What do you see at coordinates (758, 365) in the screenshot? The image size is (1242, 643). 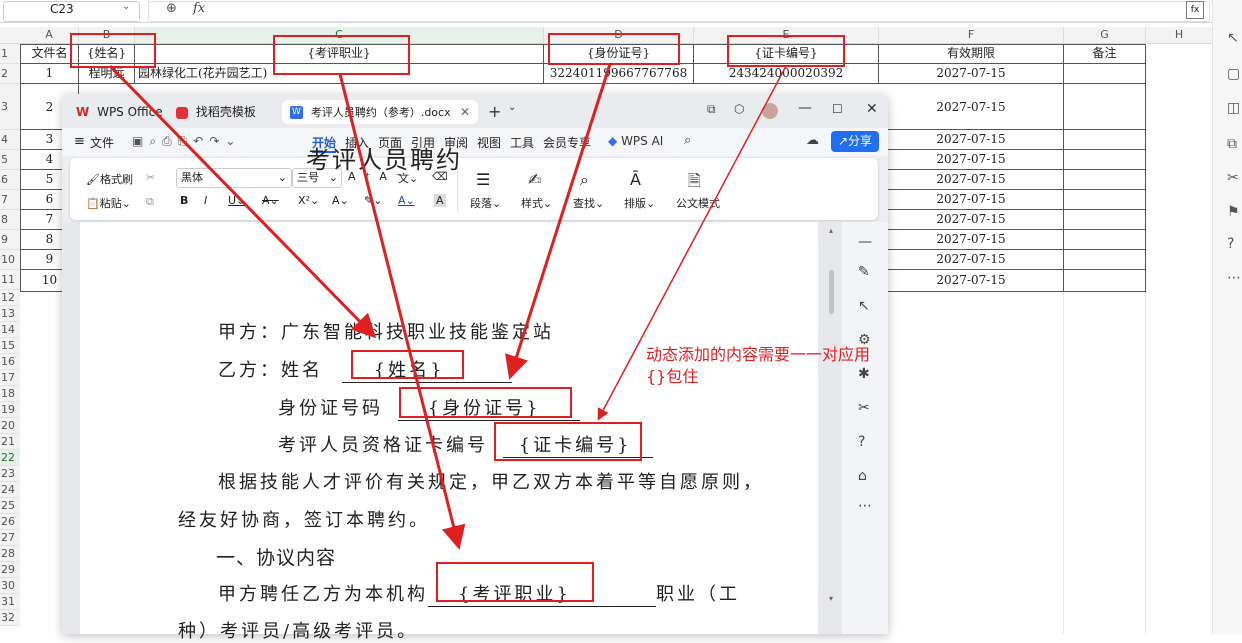 I see `annotation-note: 动态添加的内容需要一一对应用{}包住` at bounding box center [758, 365].